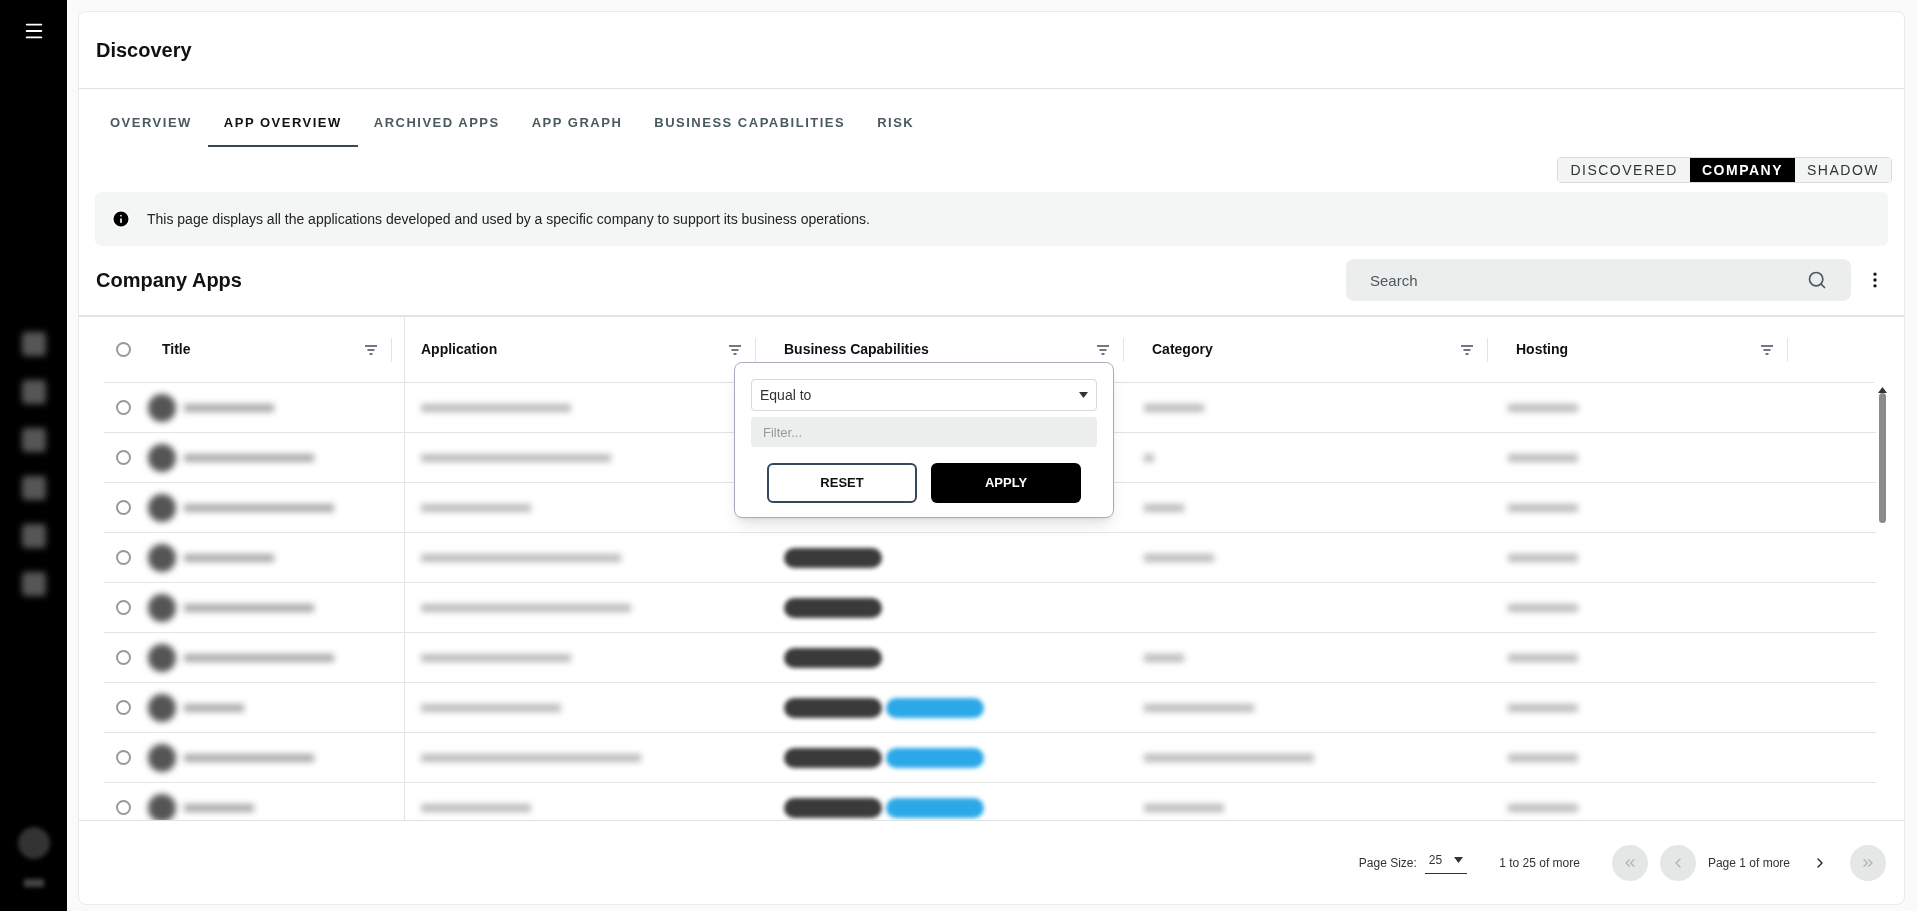  Describe the element at coordinates (1742, 170) in the screenshot. I see `view-toggle-option: COMPANY` at that location.